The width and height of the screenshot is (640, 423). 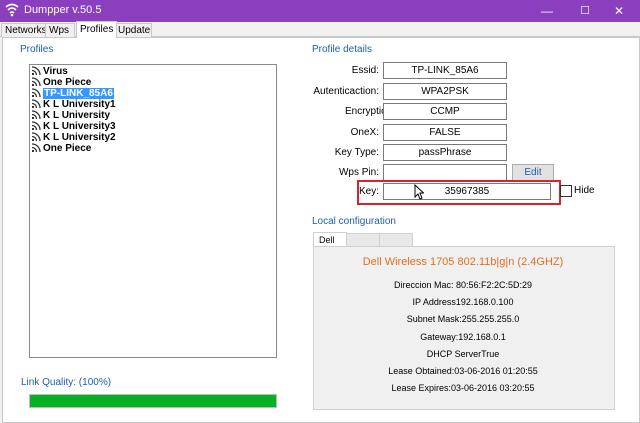 What do you see at coordinates (63, 10) in the screenshot?
I see `window-title: Dumpper v.50.5` at bounding box center [63, 10].